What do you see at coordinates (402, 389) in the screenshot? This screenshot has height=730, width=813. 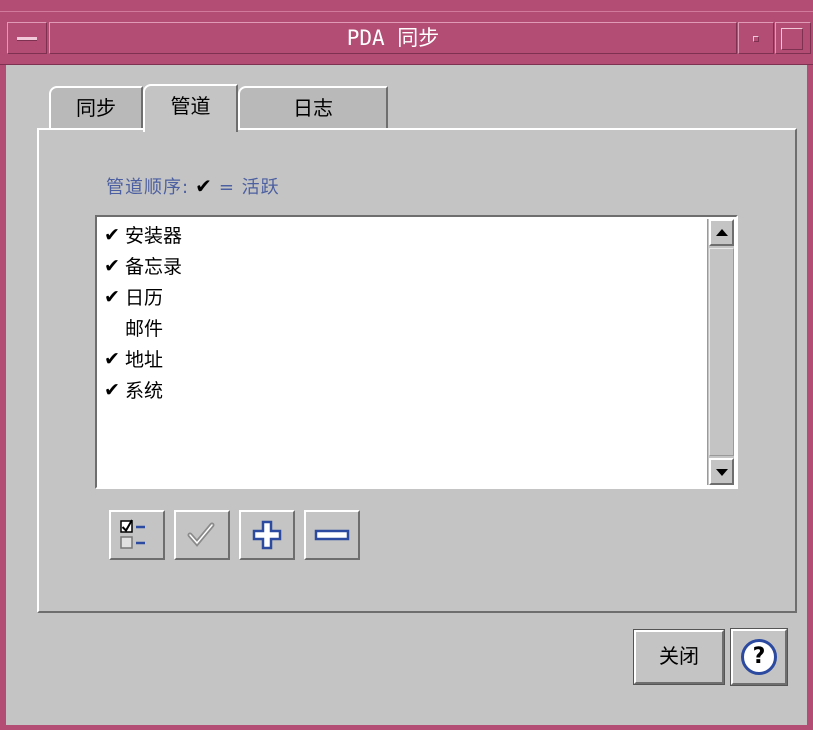 I see `list-item: ✔ 系统` at bounding box center [402, 389].